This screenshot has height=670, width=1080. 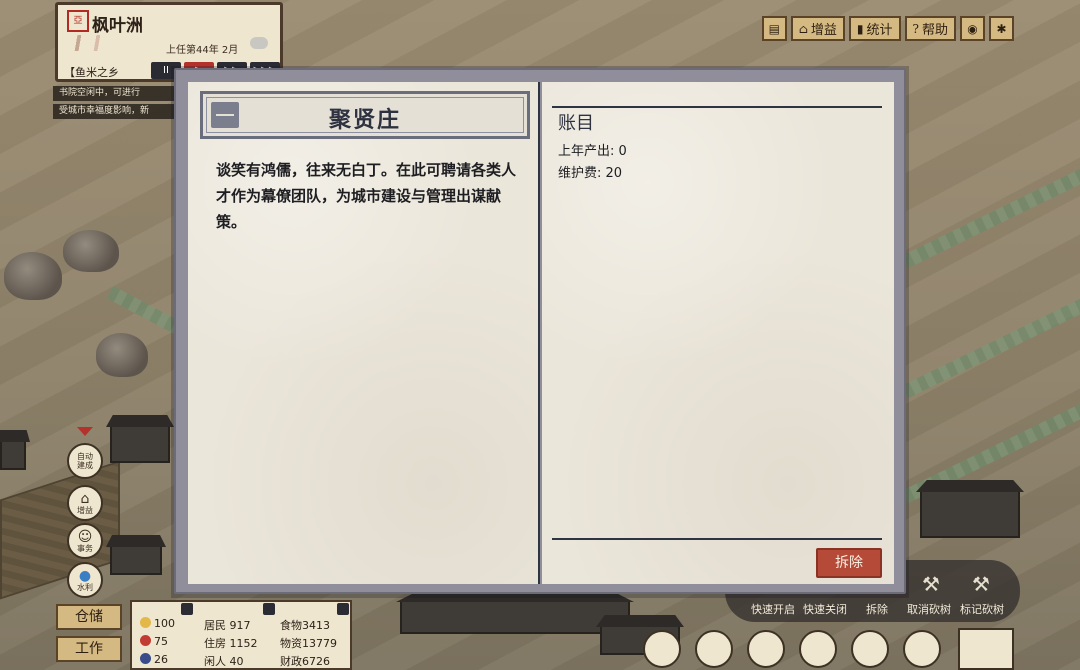 I want to click on cancel-fell-button: 取消砍树, so click(x=929, y=609).